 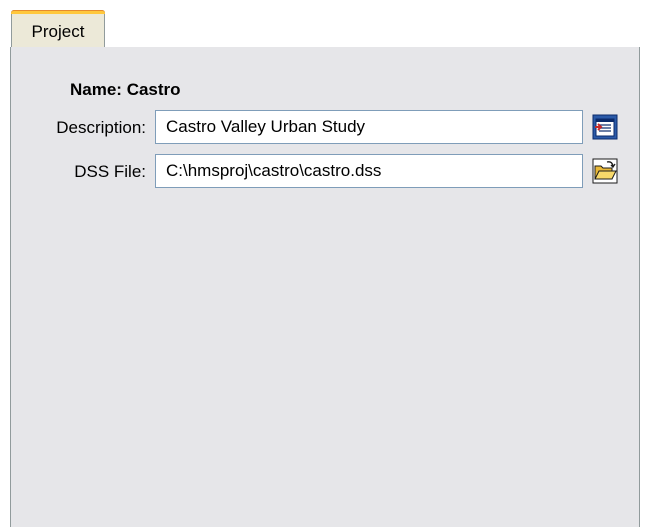 I want to click on tab-active-indicator, so click(x=58, y=12).